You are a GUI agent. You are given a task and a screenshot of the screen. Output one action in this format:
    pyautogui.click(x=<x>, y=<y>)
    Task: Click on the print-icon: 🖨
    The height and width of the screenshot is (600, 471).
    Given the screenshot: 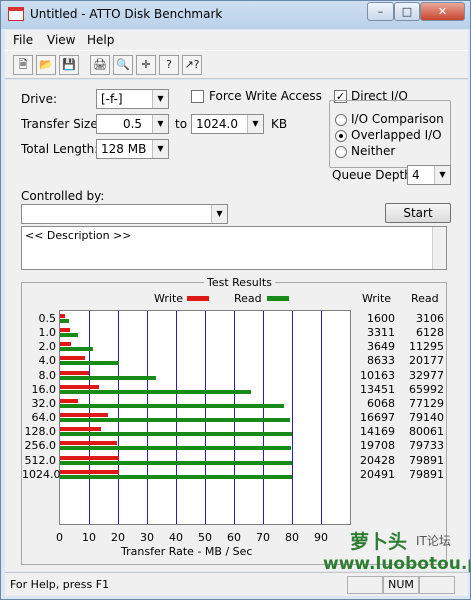 What is the action you would take?
    pyautogui.click(x=100, y=65)
    